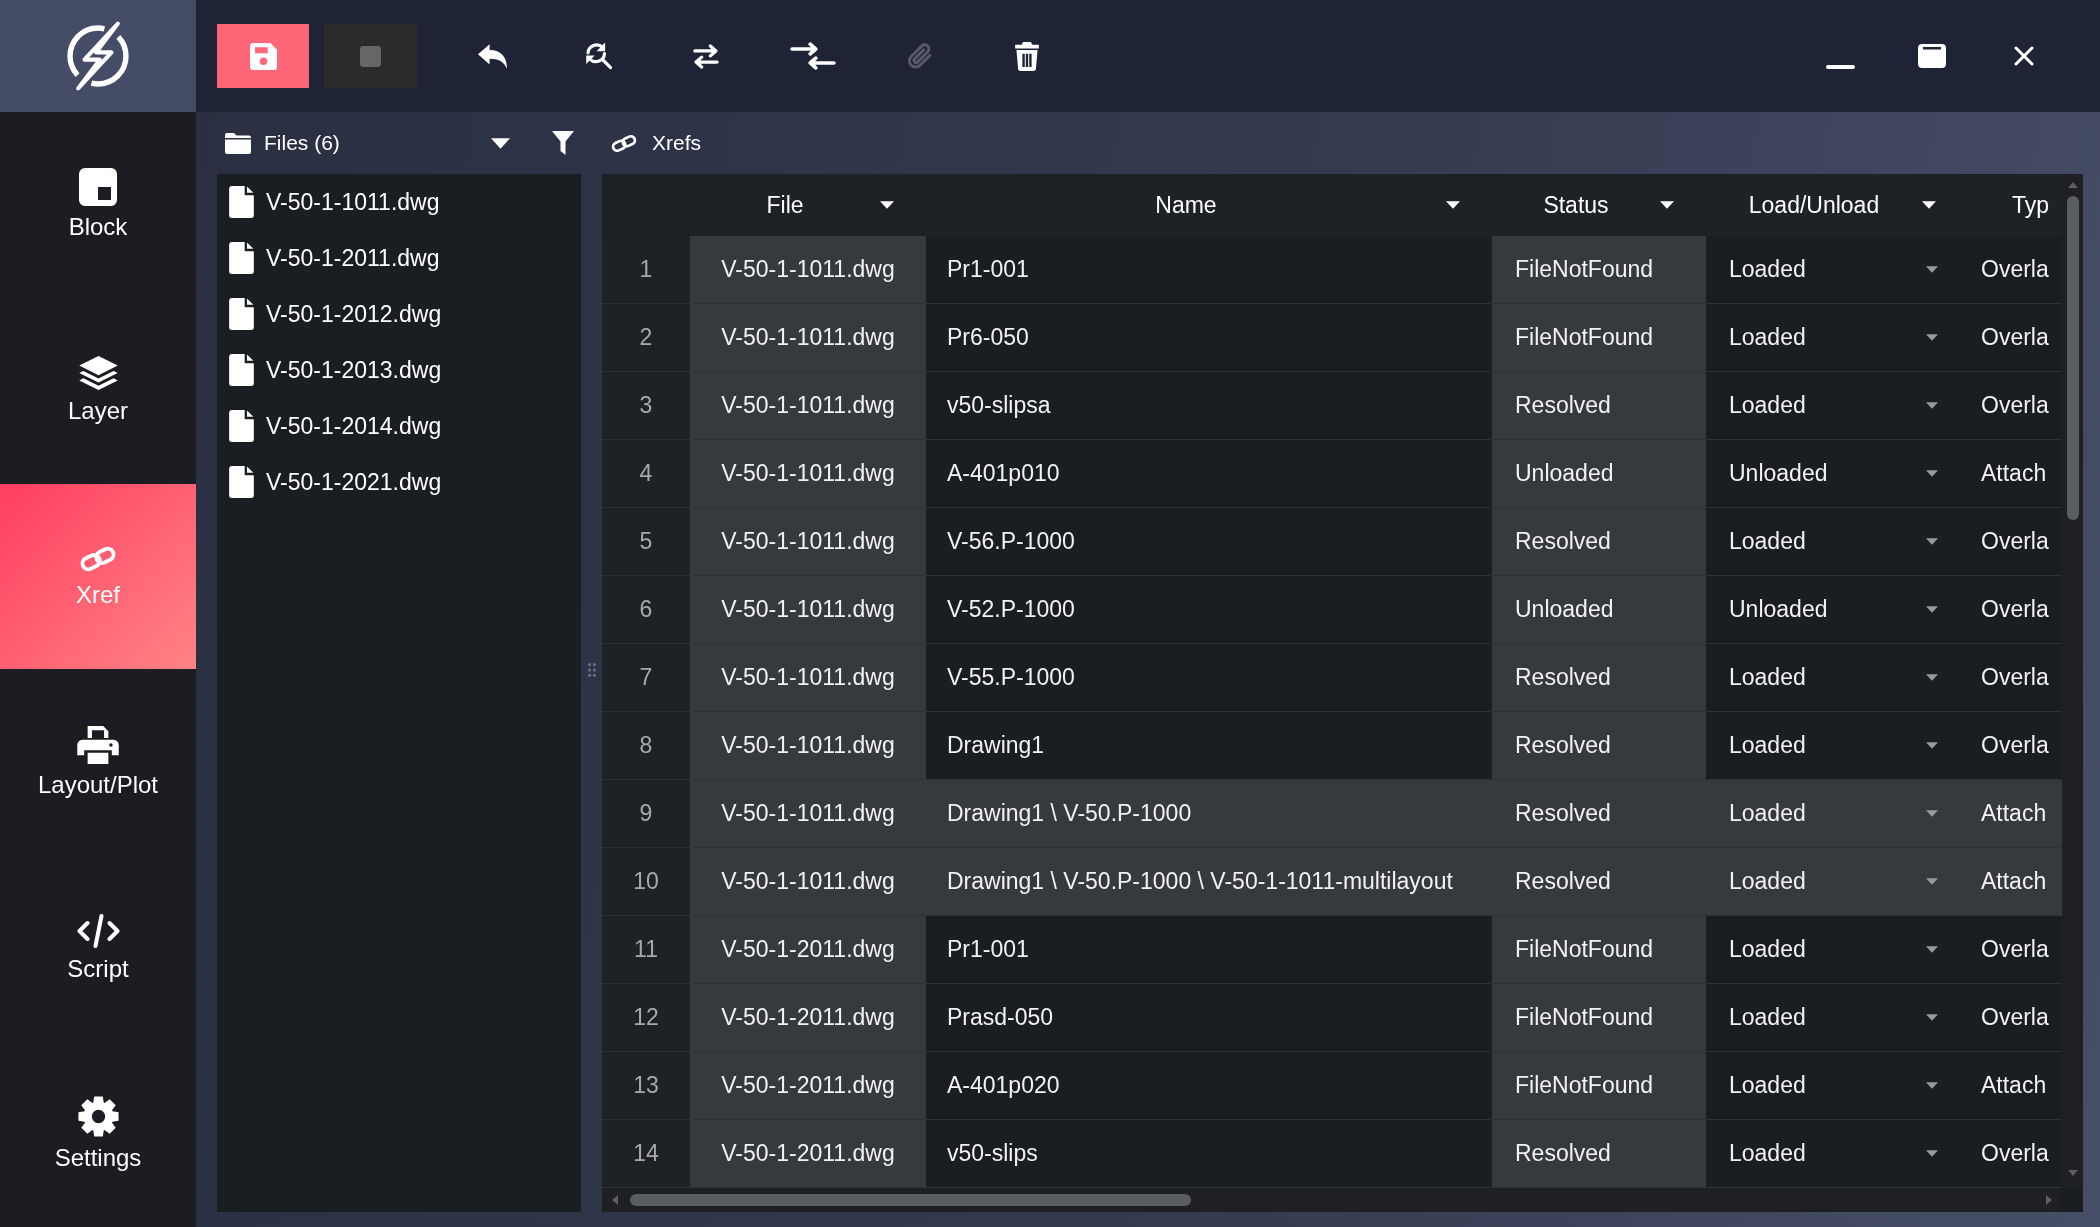 Image resolution: width=2100 pixels, height=1227 pixels. I want to click on scroll-up-icon, so click(2072, 185).